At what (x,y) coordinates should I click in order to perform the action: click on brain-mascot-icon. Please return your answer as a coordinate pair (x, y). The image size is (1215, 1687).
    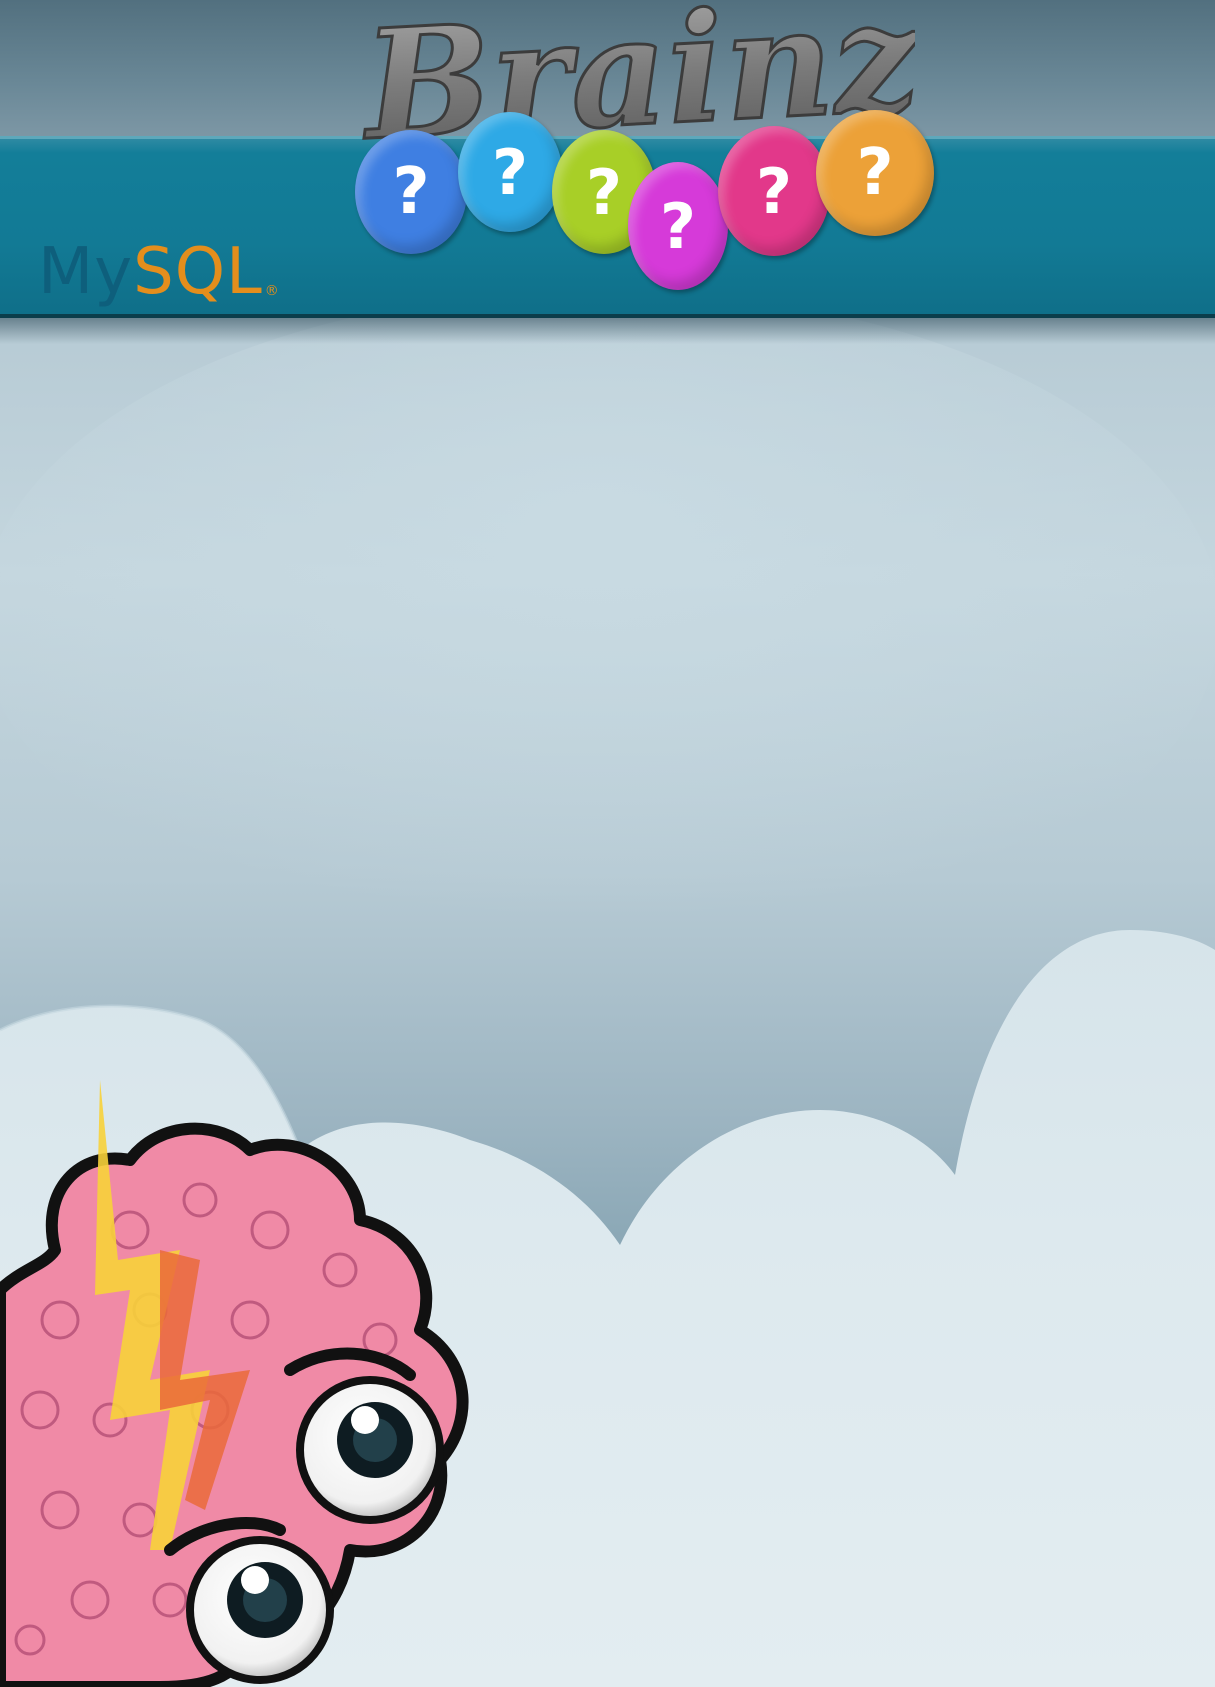
    Looking at the image, I should click on (234, 1383).